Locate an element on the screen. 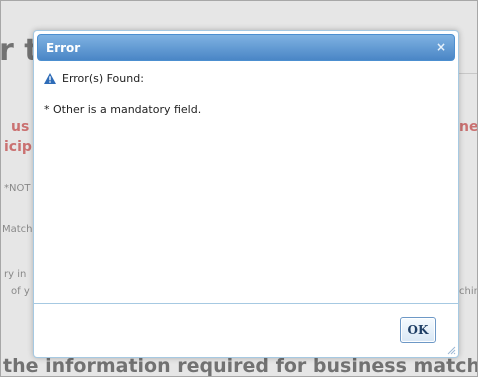  error-message: * Other is a mandatory field. is located at coordinates (123, 109).